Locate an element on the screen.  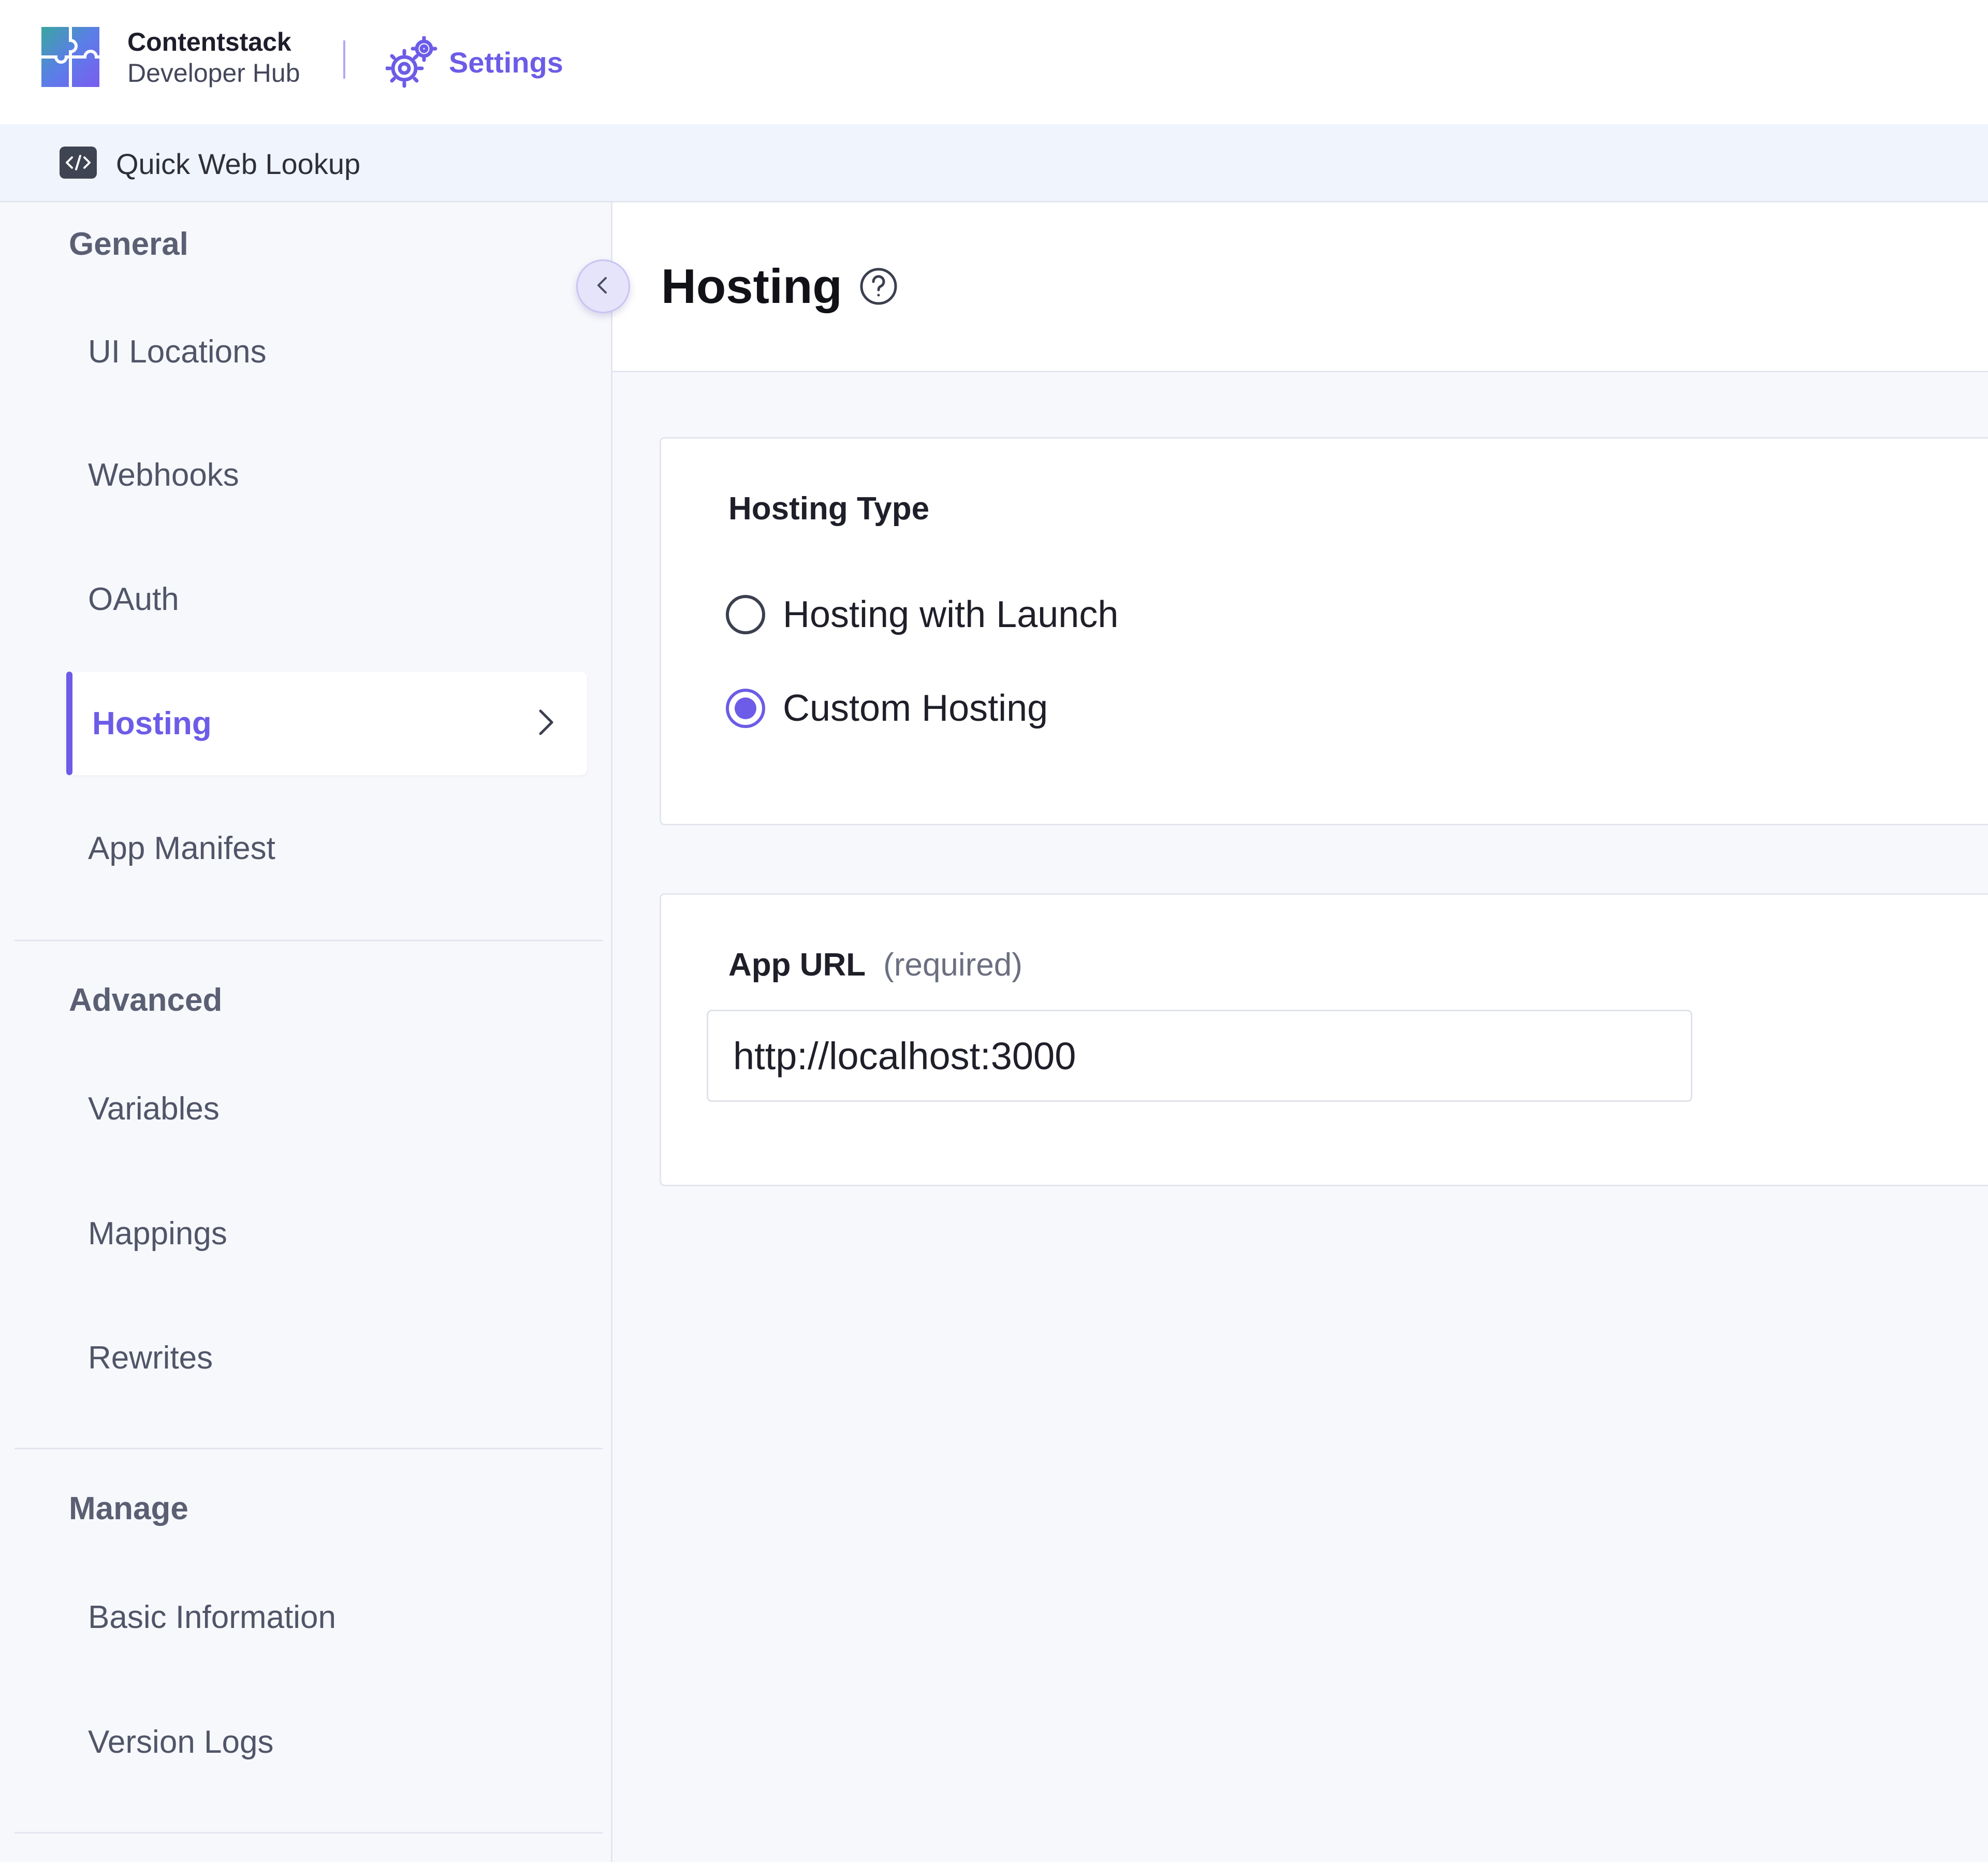
radio-label: Custom Hosting is located at coordinates (915, 708).